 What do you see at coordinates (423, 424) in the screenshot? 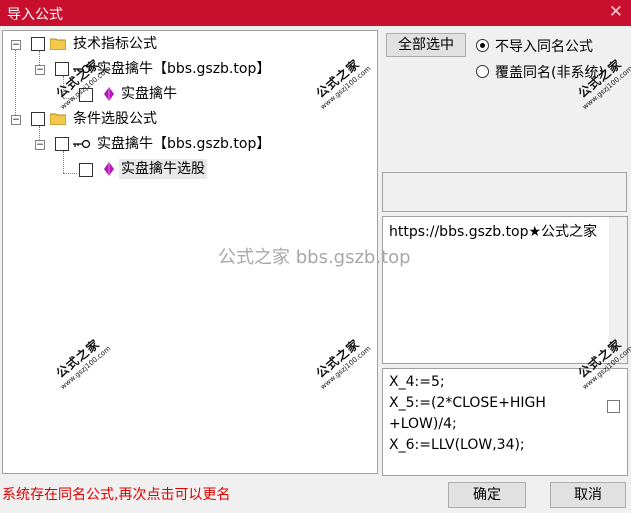
I see `code-line: +LOW)/4;` at bounding box center [423, 424].